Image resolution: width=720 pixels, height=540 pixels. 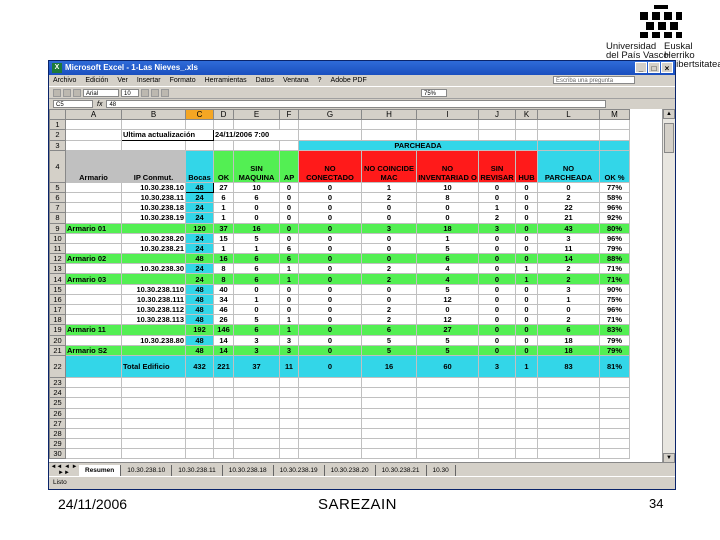 I want to click on row-header: 19, so click(x=57, y=330).